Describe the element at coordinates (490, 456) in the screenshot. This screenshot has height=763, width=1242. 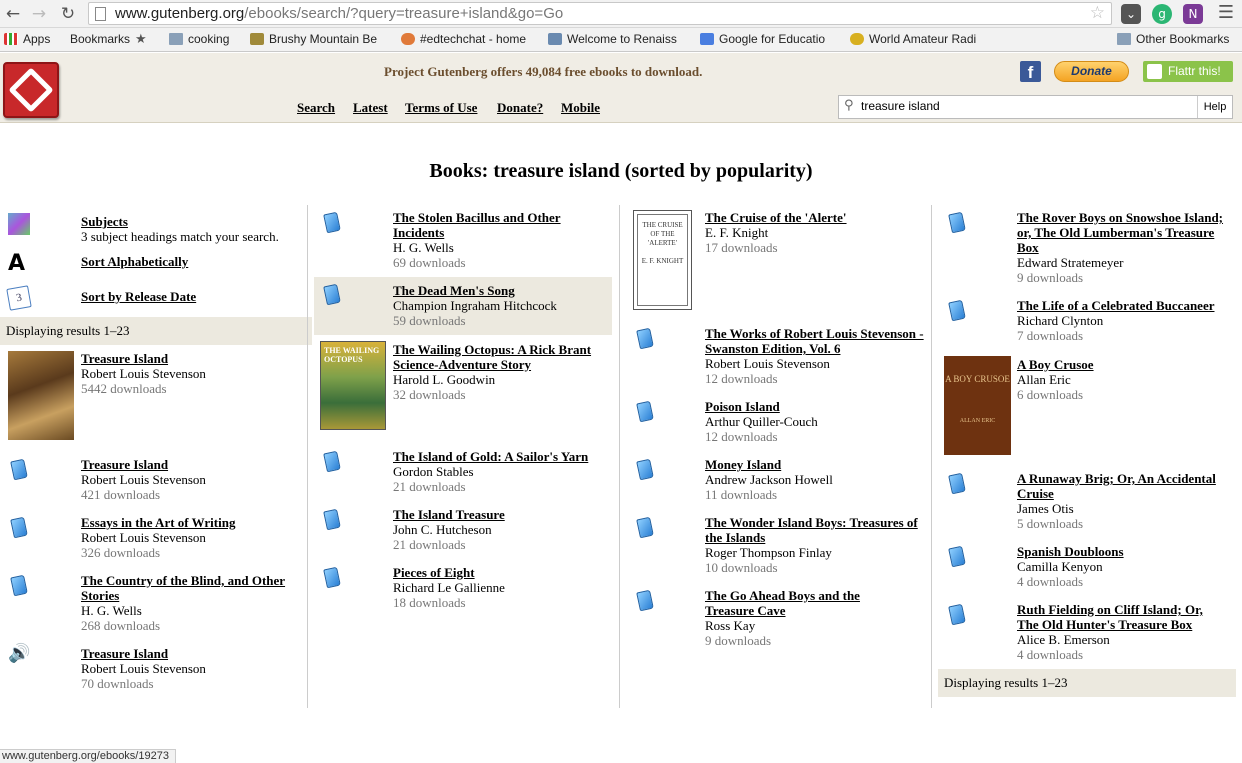
I see `book-title: The Island of Gold: A Sailor's Yarn` at that location.